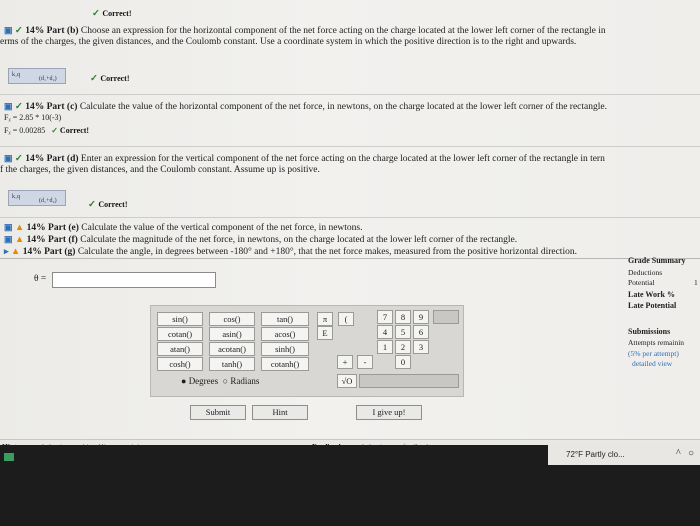  Describe the element at coordinates (385, 317) in the screenshot. I see `key-7: 7` at that location.